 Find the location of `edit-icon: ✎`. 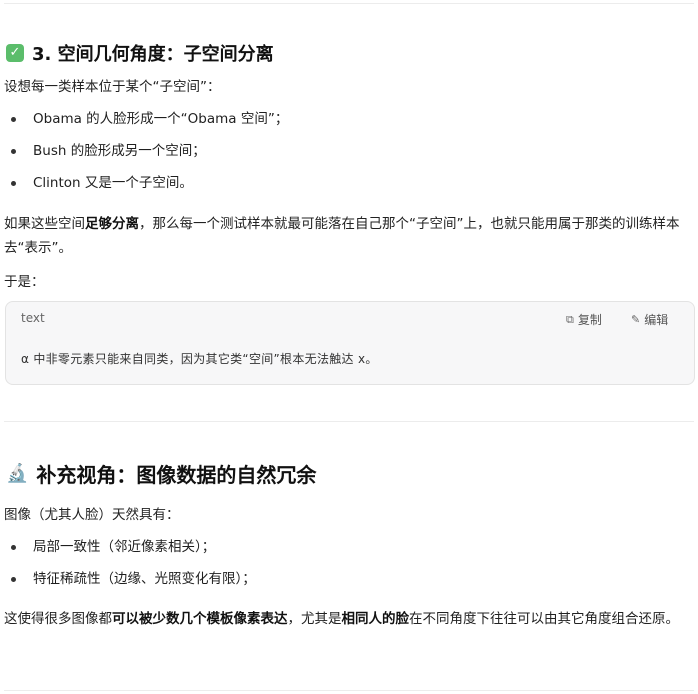

edit-icon: ✎ is located at coordinates (636, 319).